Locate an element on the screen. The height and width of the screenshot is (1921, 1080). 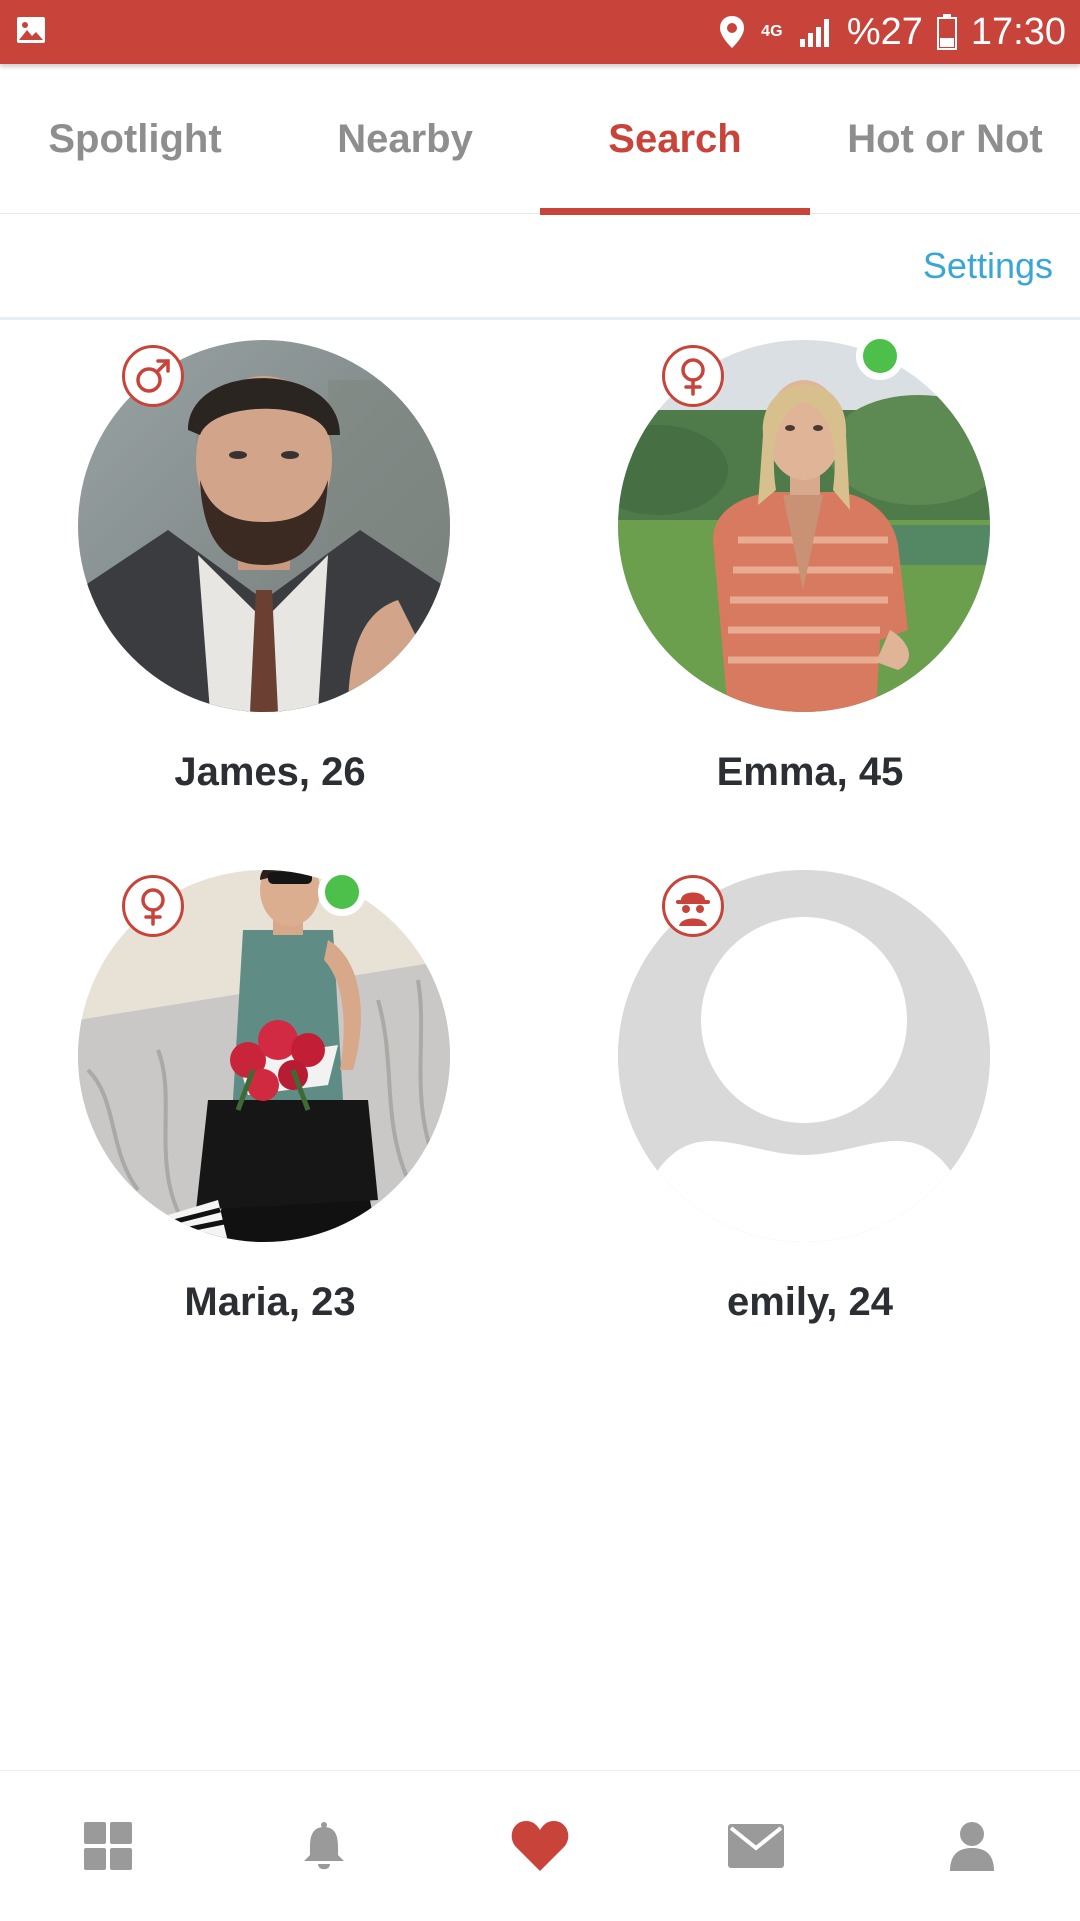
profile-name: Emma, 45 is located at coordinates (810, 772).